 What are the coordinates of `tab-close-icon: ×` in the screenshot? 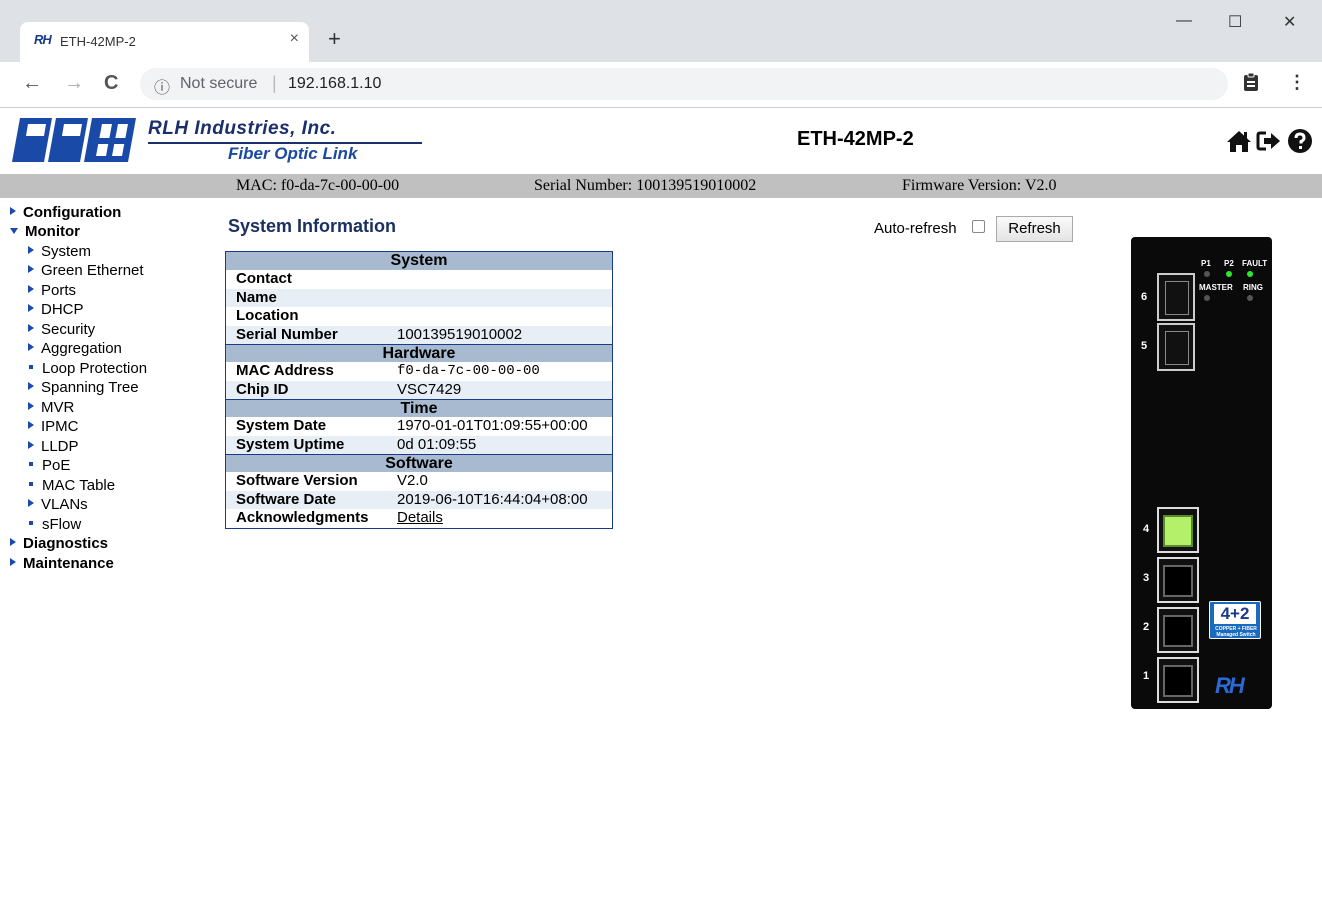 It's located at (294, 39).